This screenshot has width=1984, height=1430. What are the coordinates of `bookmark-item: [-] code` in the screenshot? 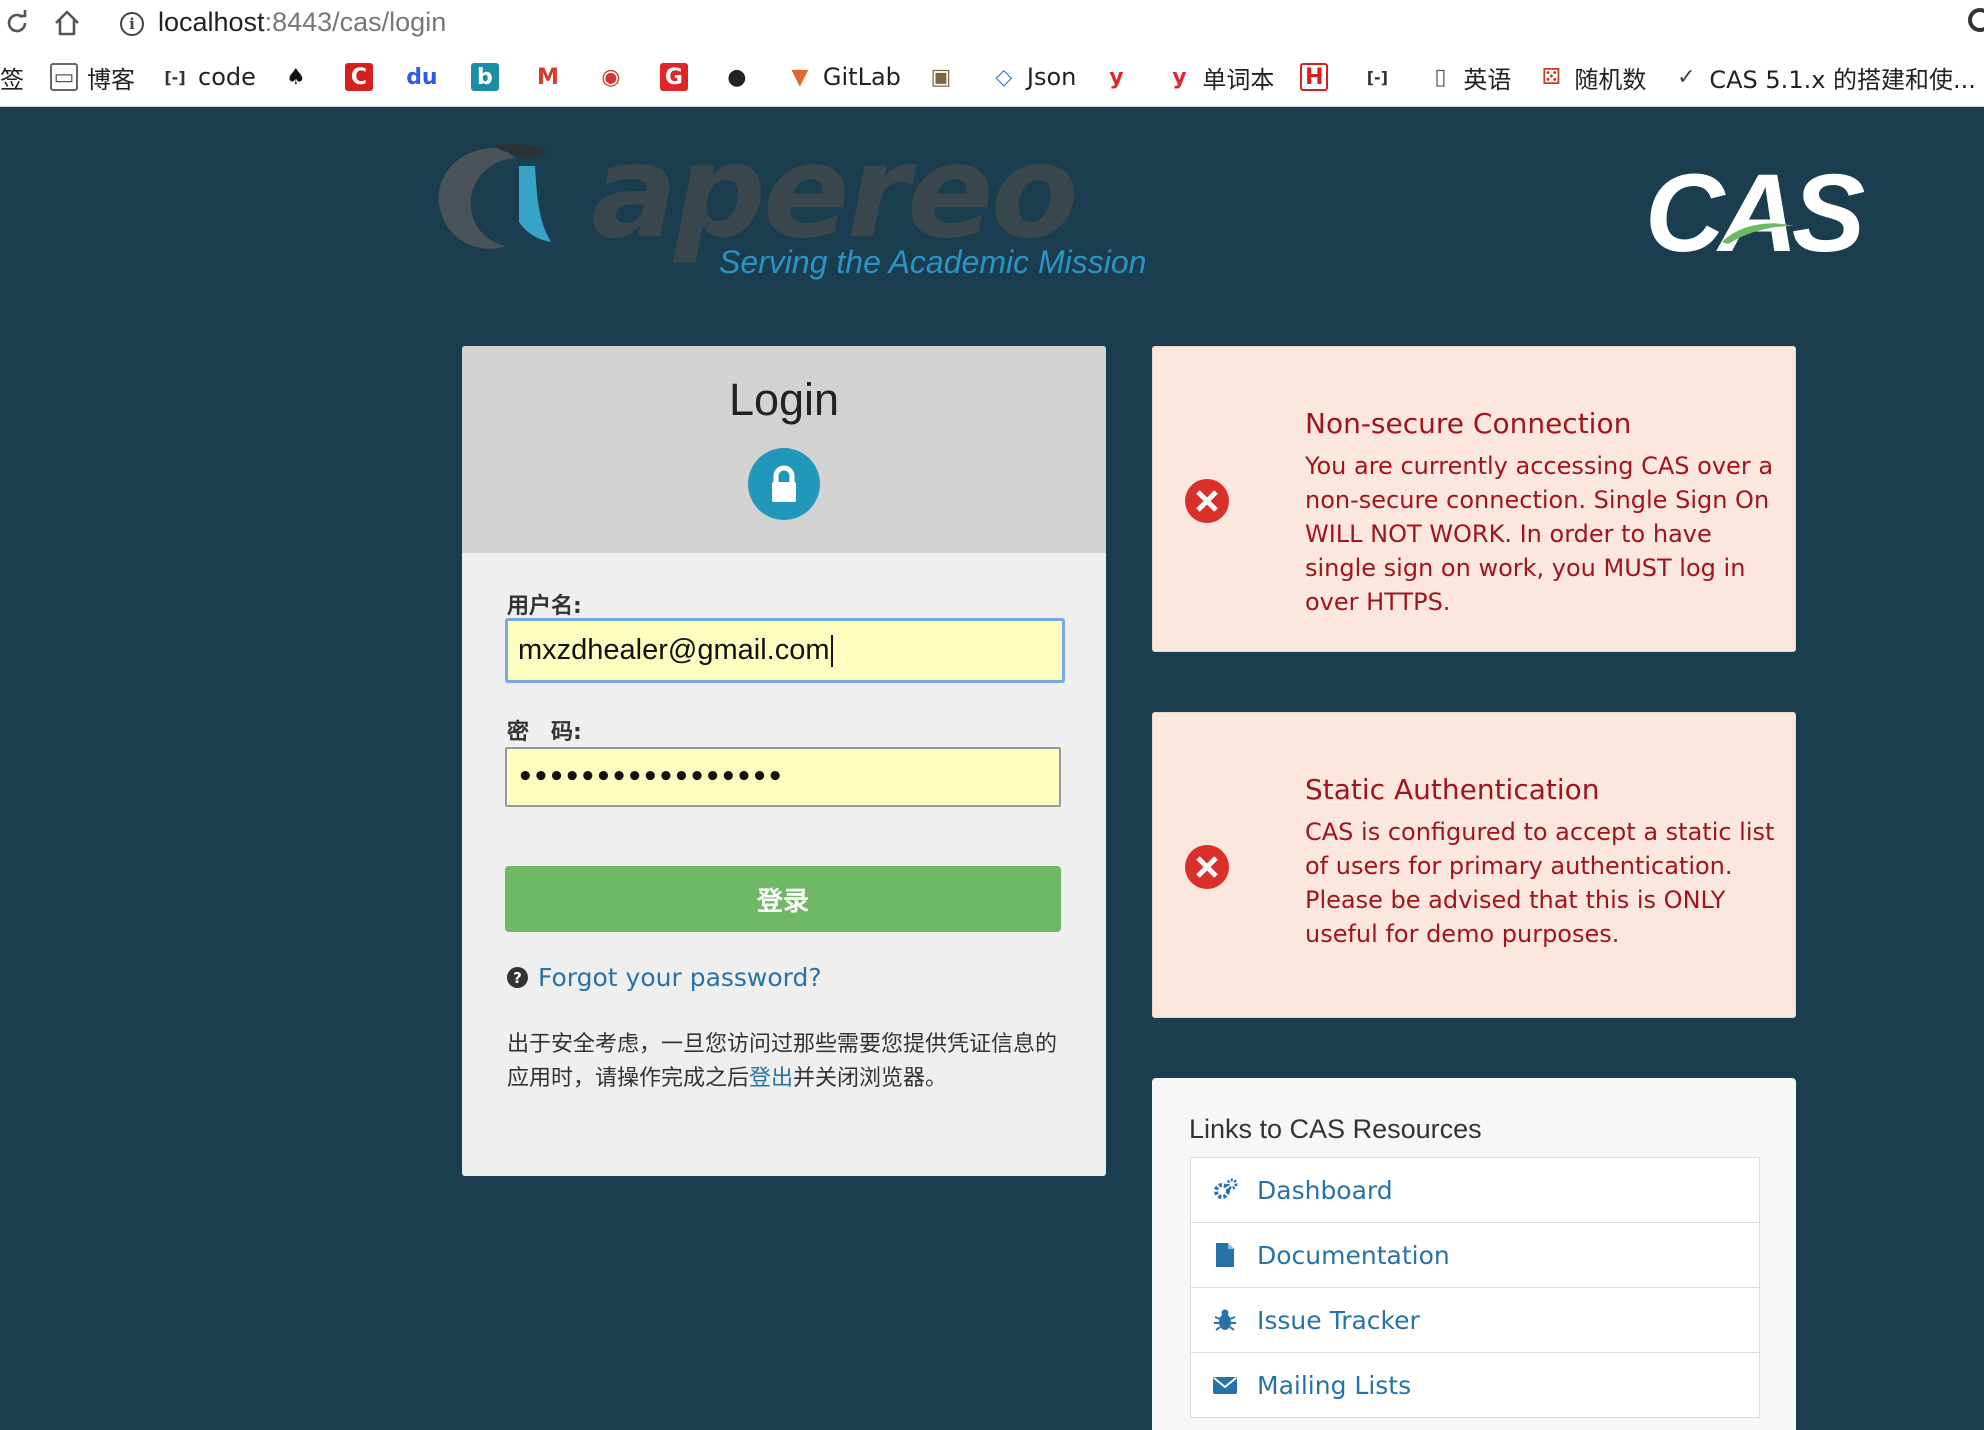 It's located at (208, 77).